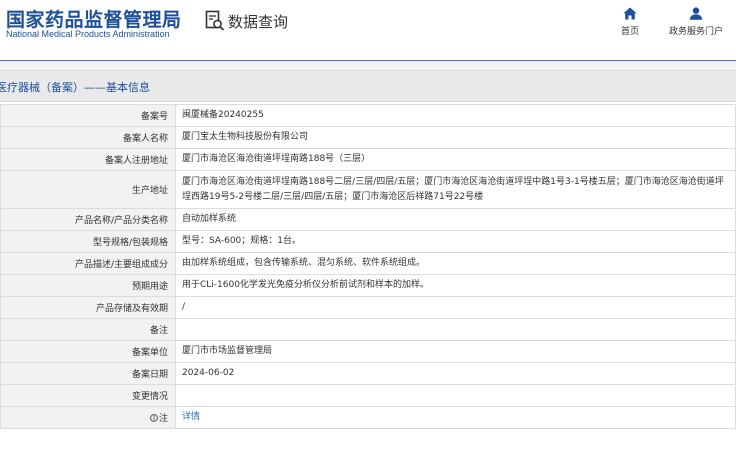 This screenshot has height=456, width=736. Describe the element at coordinates (75, 87) in the screenshot. I see `section-title: 医疗器械（备案）——基本信息` at that location.